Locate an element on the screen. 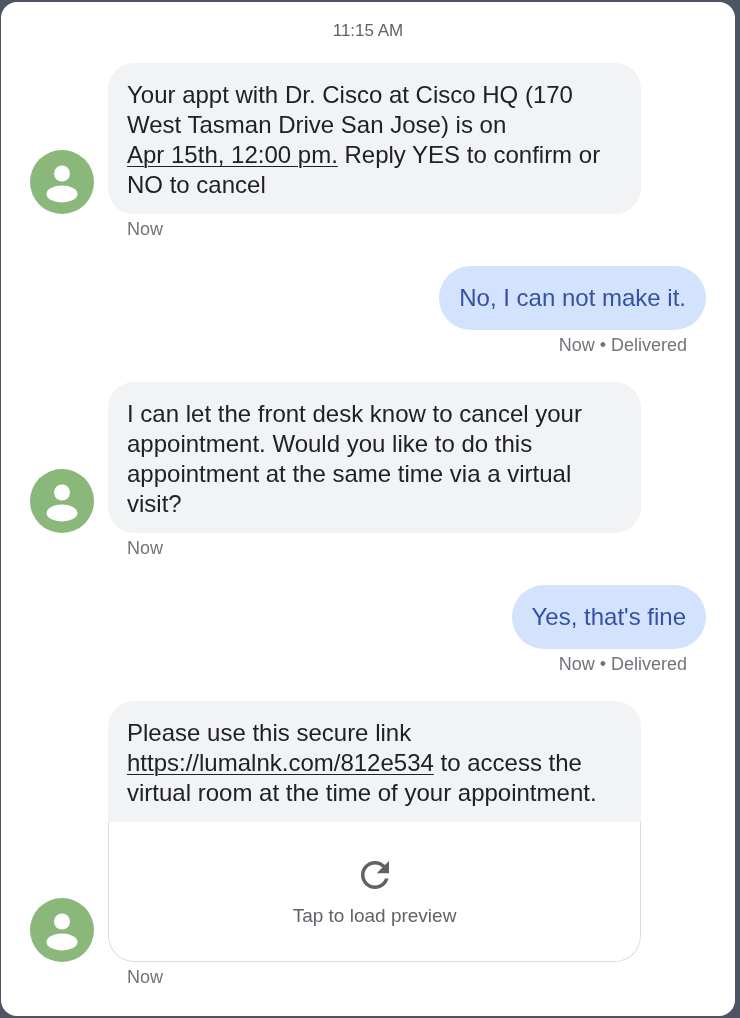 This screenshot has width=740, height=1018. message-text: Yes, that's fine is located at coordinates (608, 617).